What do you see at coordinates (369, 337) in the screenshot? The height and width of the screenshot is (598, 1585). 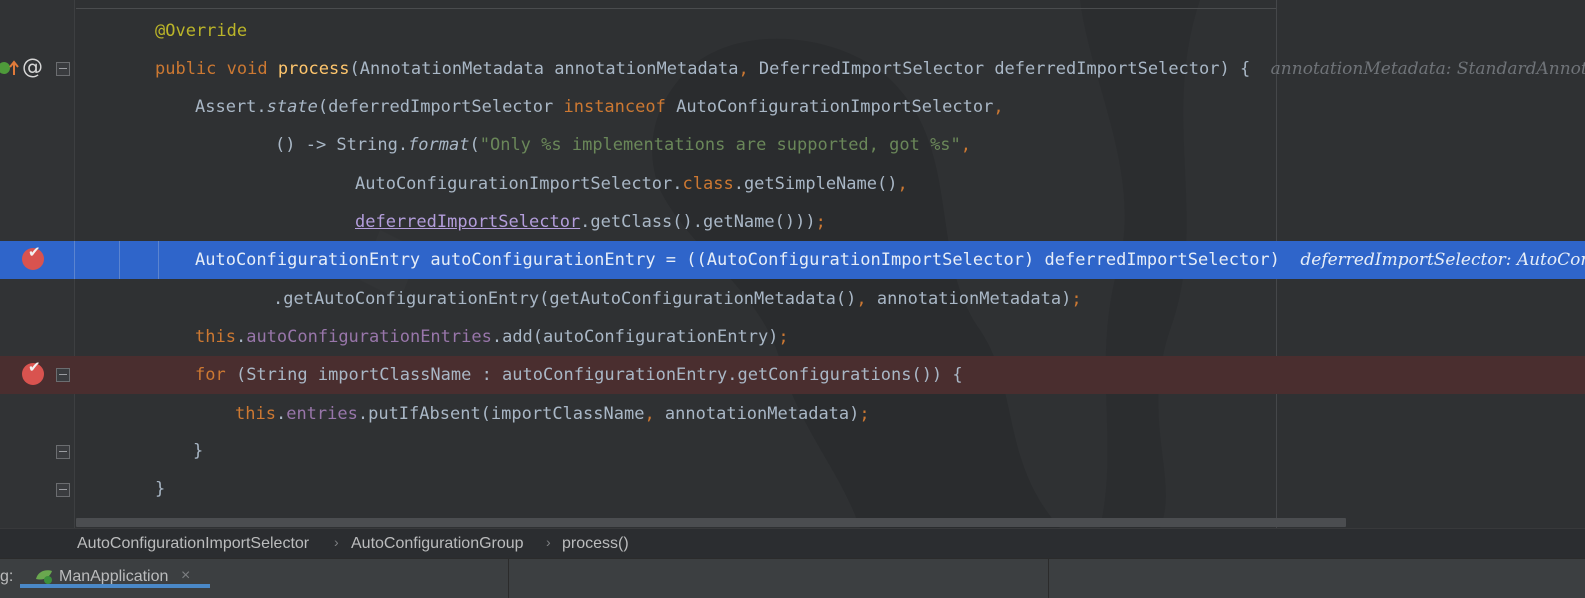 I see `code-token: autoConfigurationEntries` at bounding box center [369, 337].